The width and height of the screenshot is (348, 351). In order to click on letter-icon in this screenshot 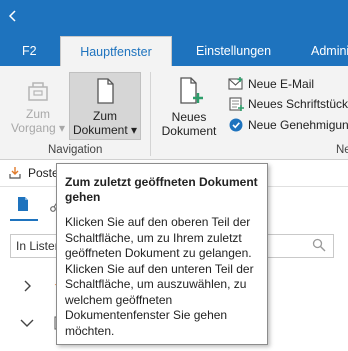, I will do `click(236, 104)`.